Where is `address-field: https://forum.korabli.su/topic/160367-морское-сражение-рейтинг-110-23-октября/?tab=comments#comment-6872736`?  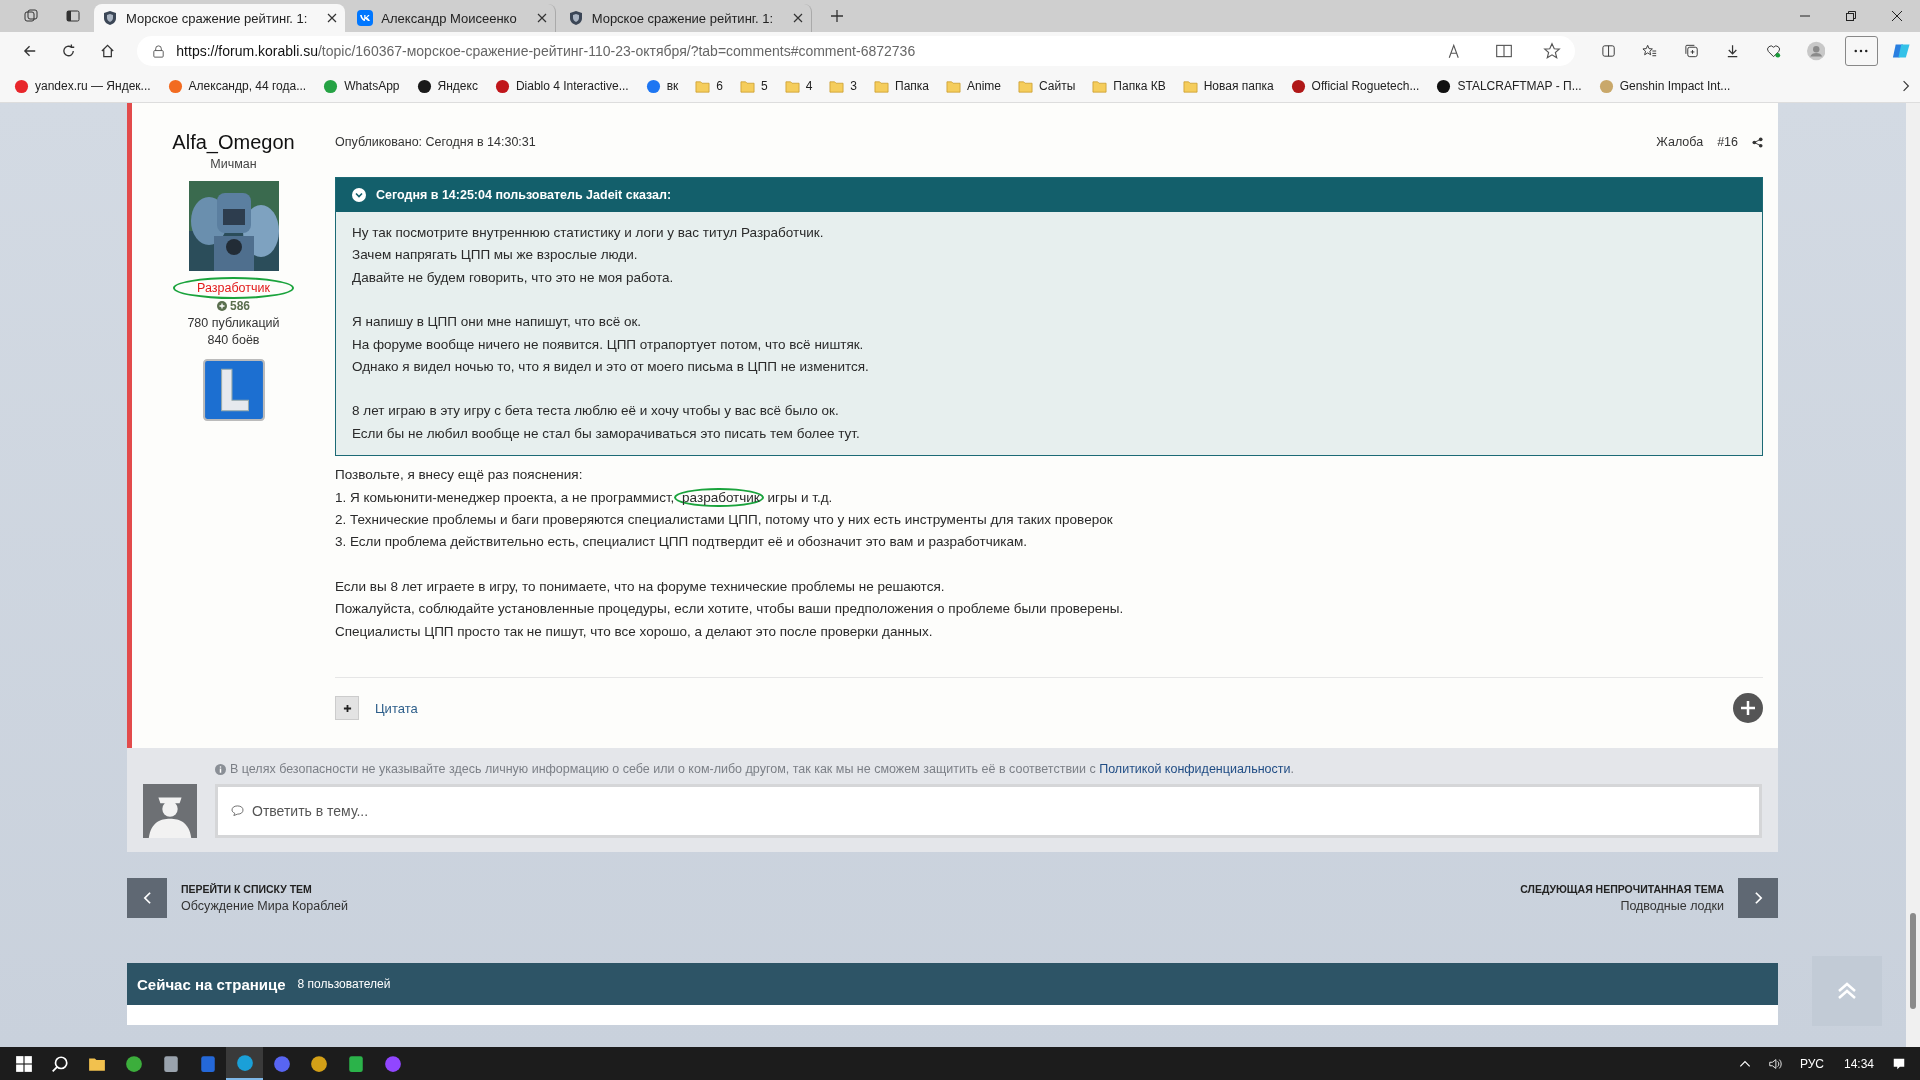 address-field: https://forum.korabli.su/topic/160367-морское-сражение-рейтинг-110-23-октября/?tab=comments#comment-6872736 is located at coordinates (856, 51).